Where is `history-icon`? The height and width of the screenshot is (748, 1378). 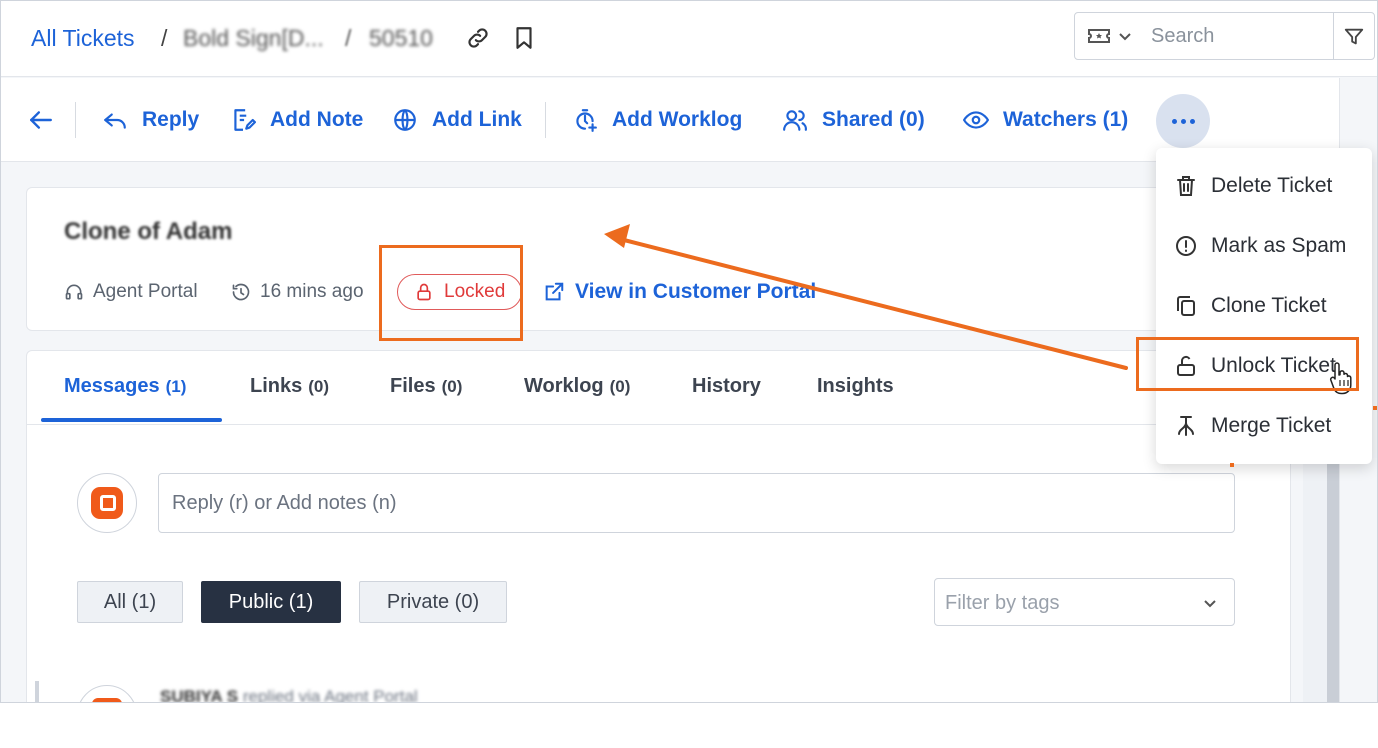
history-icon is located at coordinates (241, 292).